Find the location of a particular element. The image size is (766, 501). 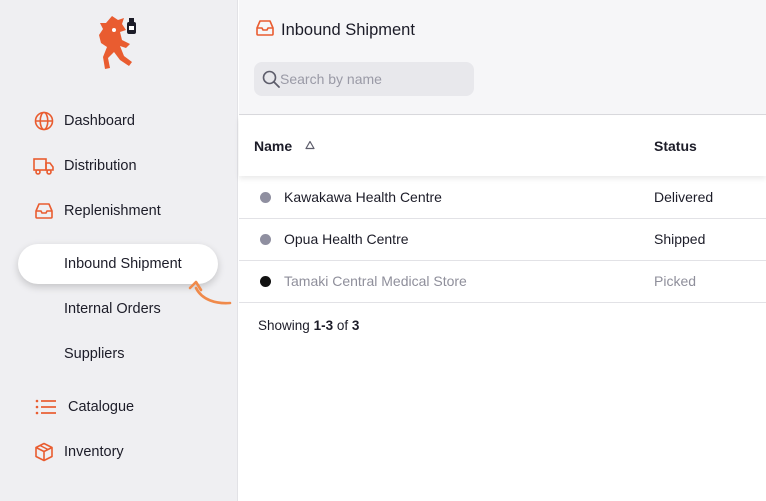

row-name: Tamaki Central Medical Store is located at coordinates (375, 281).